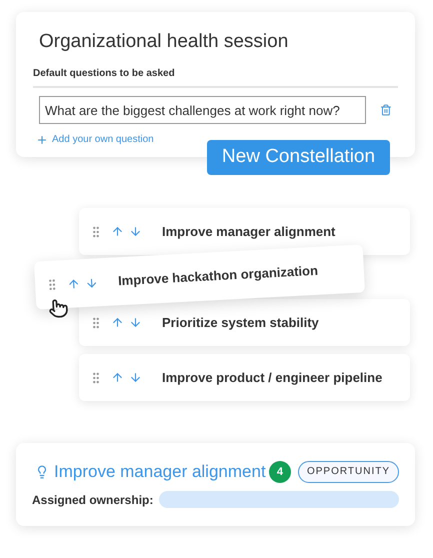  I want to click on ownership-label: Assigned ownership:, so click(93, 500).